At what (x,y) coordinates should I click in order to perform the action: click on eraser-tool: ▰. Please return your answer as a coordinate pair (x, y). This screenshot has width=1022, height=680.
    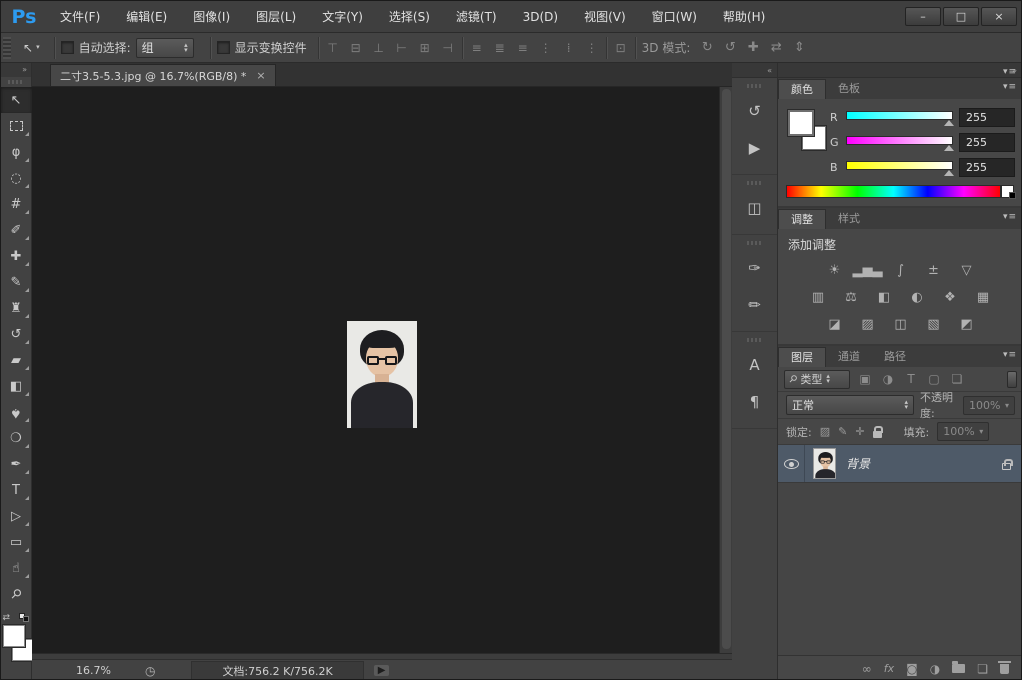
    Looking at the image, I should click on (16, 360).